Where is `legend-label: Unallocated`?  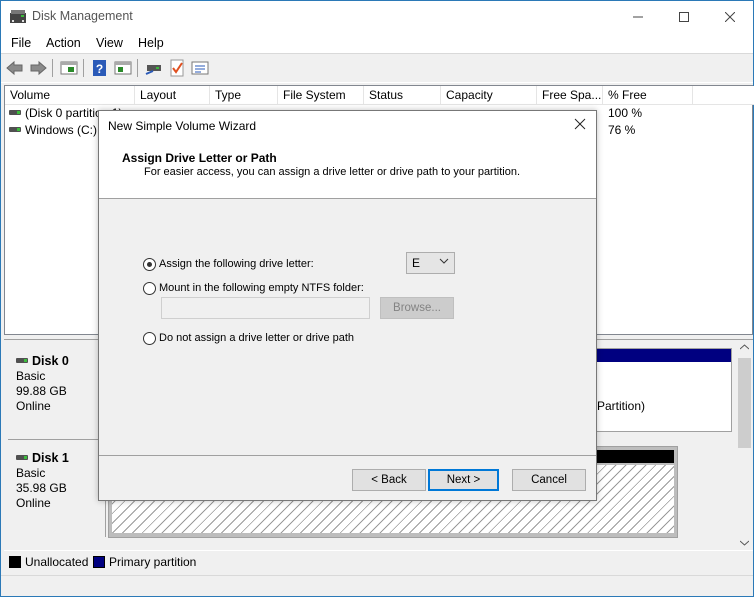
legend-label: Unallocated is located at coordinates (57, 562).